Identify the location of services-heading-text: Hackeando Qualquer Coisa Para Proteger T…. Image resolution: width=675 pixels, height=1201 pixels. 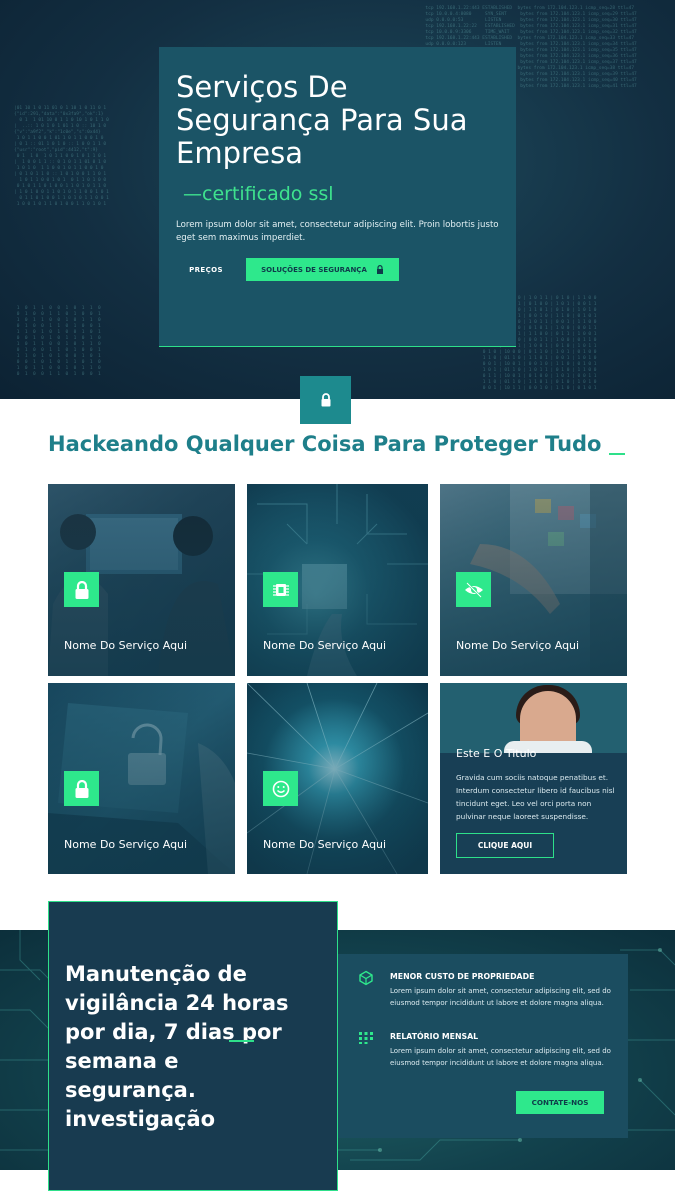
(325, 444).